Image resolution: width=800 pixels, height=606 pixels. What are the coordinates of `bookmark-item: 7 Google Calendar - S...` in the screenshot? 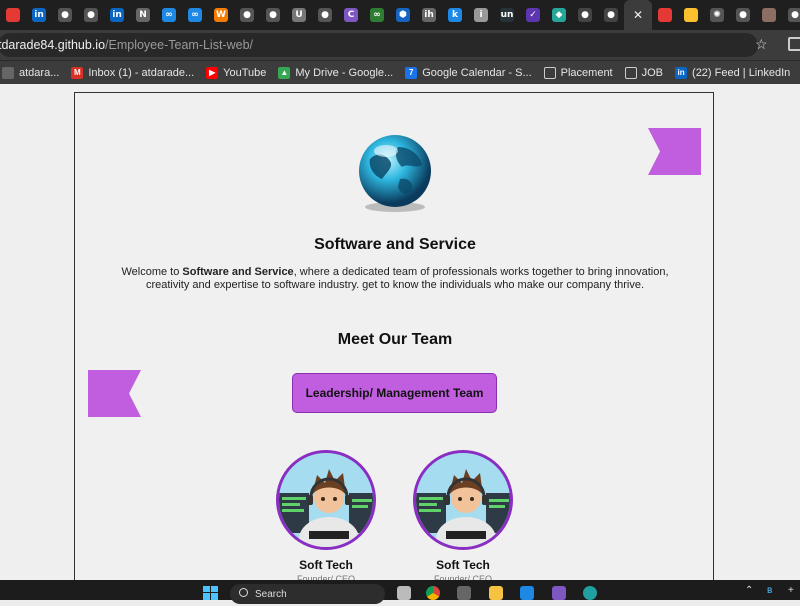 It's located at (468, 72).